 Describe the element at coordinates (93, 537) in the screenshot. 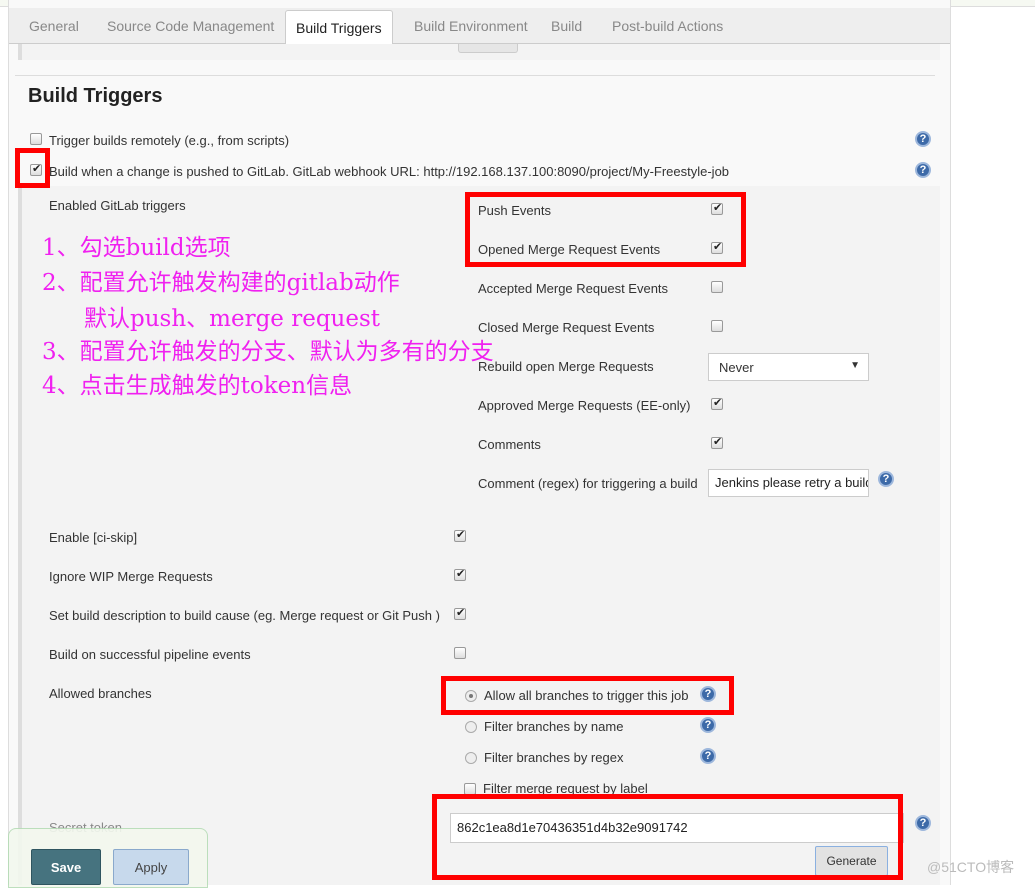

I see `option-label: Enable [ci-skip]` at that location.